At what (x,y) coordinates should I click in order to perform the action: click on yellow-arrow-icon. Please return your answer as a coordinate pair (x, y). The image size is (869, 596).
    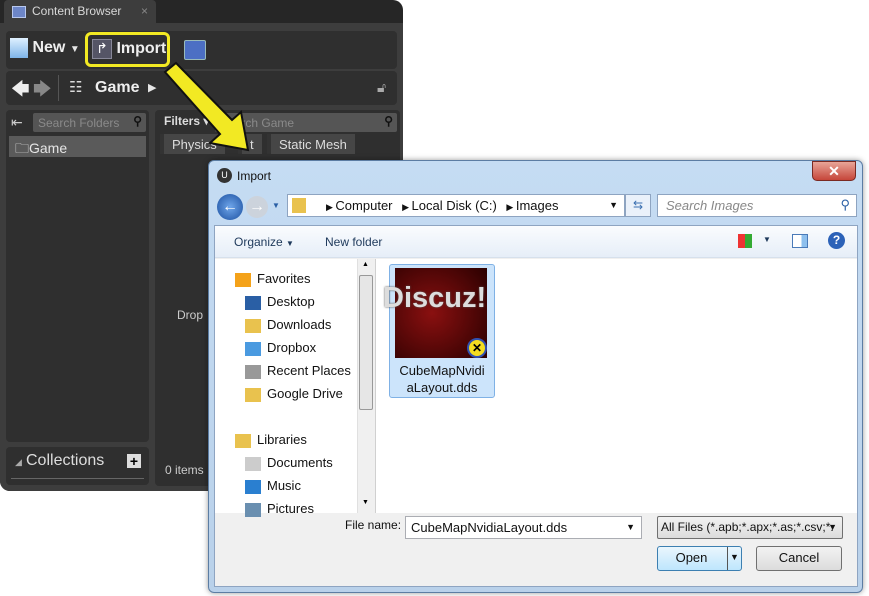
    Looking at the image, I should click on (206, 106).